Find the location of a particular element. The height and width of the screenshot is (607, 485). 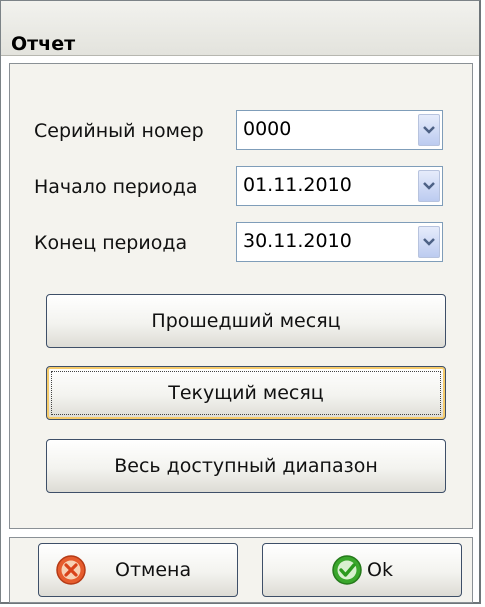

serial-row: Серийный номер 0000 is located at coordinates (241, 132).